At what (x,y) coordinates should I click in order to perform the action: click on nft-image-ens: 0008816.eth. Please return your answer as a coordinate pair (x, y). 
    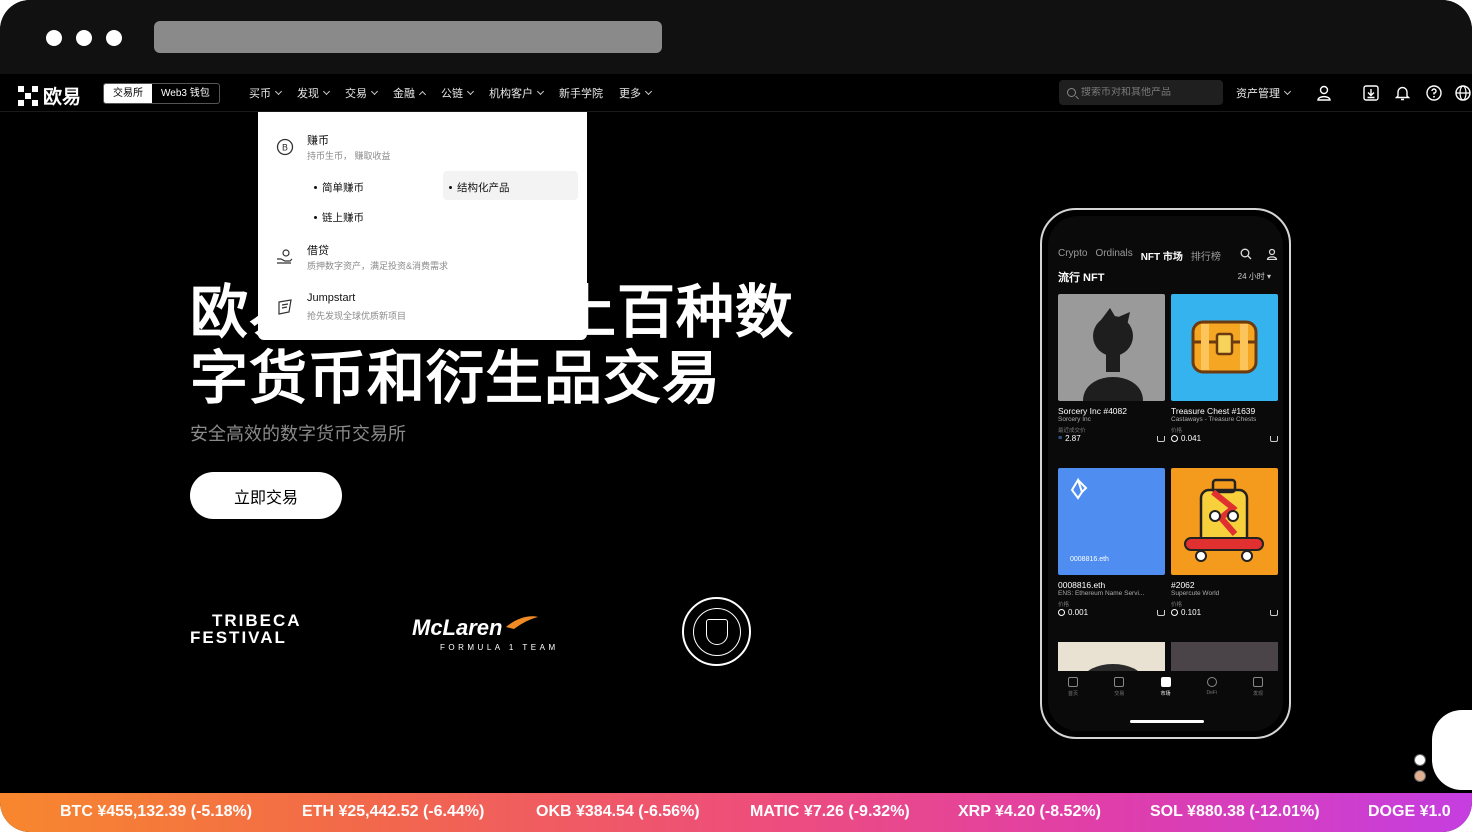
    Looking at the image, I should click on (1111, 521).